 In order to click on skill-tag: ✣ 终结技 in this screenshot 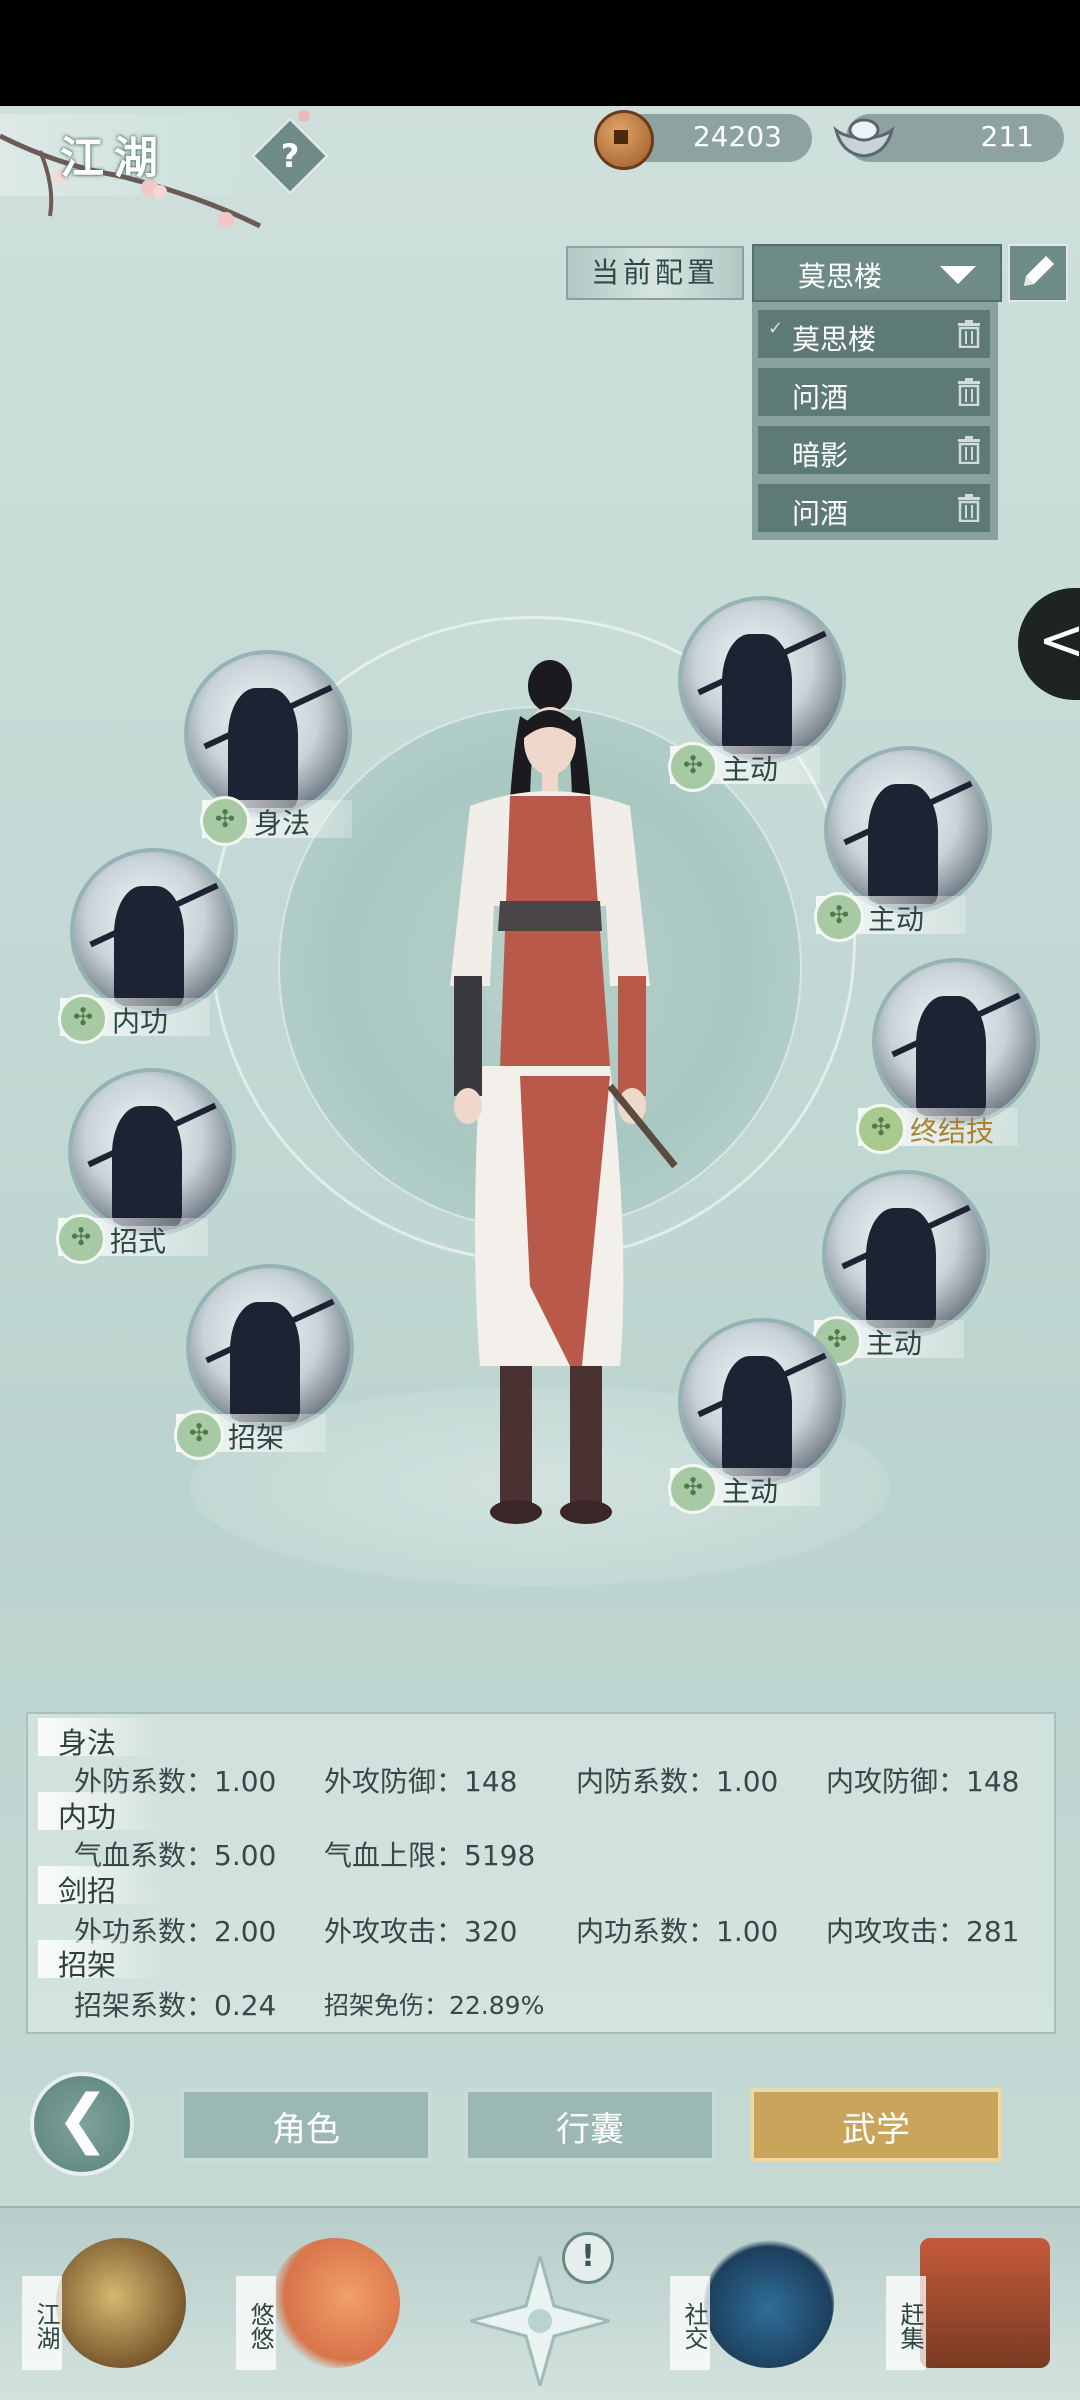, I will do `click(937, 1129)`.